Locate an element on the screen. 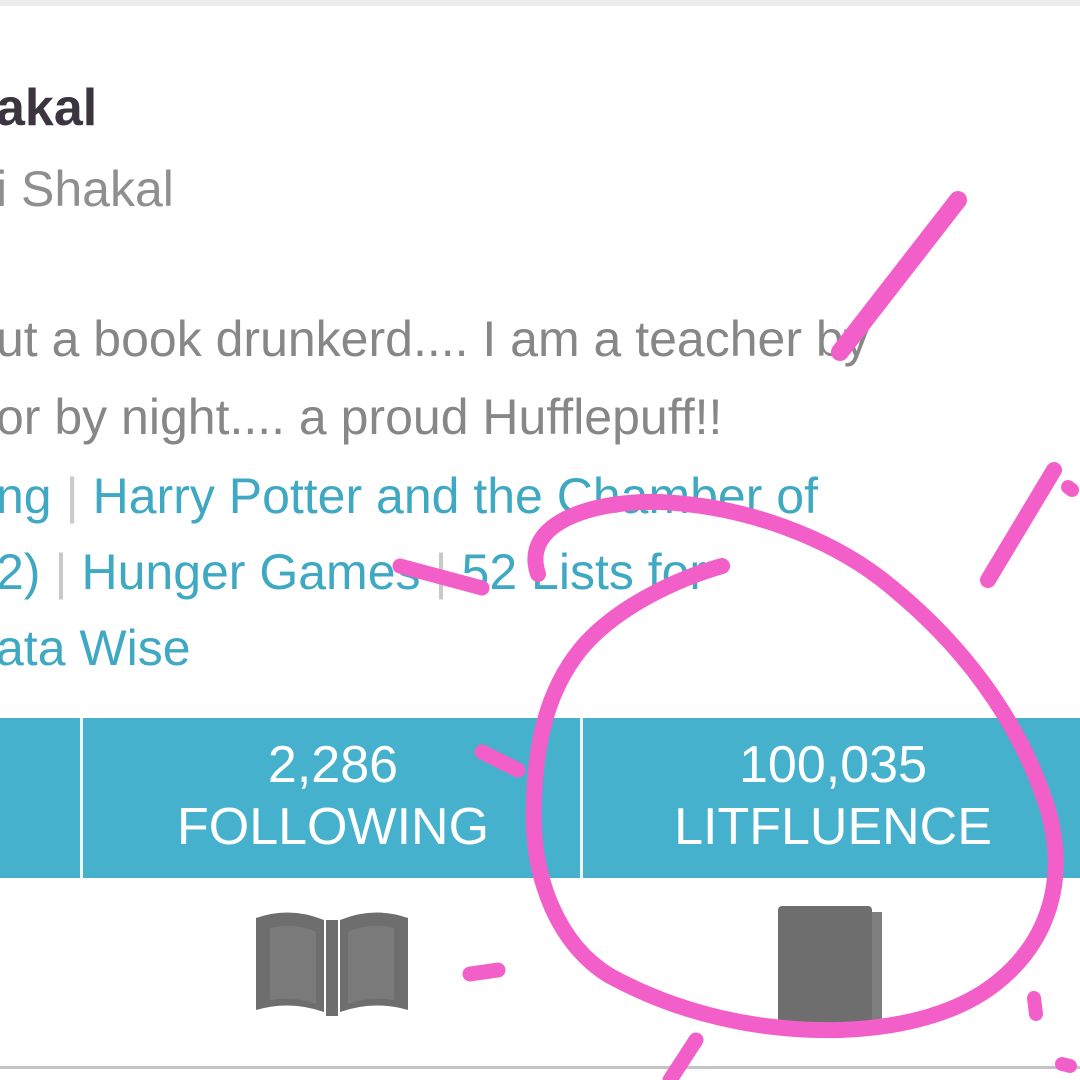  stat-litfluence: 100,035 LITFLUENCE is located at coordinates (831, 798).